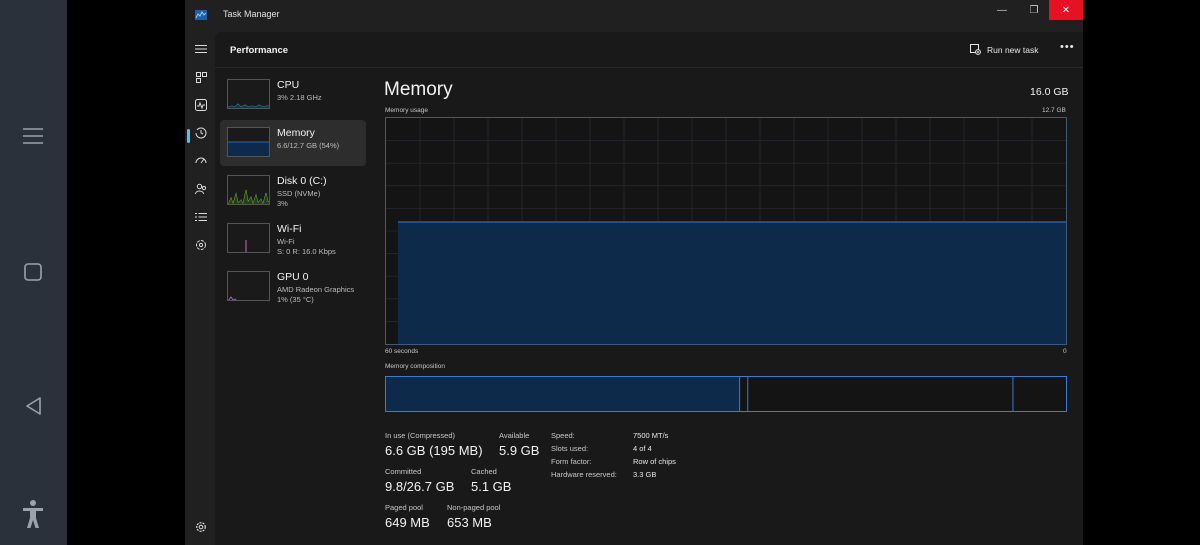 The height and width of the screenshot is (545, 1200). Describe the element at coordinates (469, 522) in the screenshot. I see `nonpaged-pool-value: 653 MB` at that location.